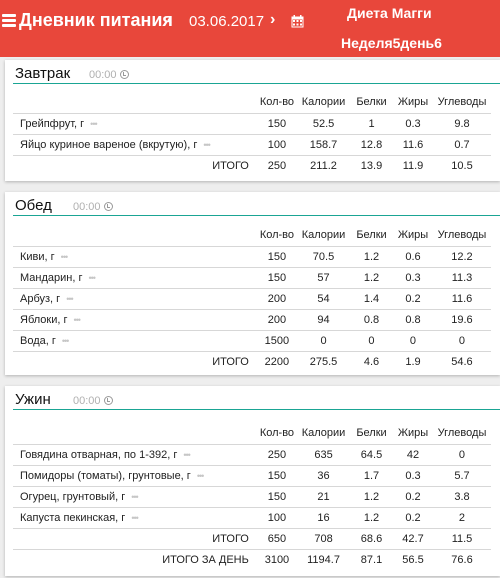 The image size is (500, 578). What do you see at coordinates (252, 256) in the screenshot?
I see `table-row: Киви, г ••• 150 70.5 1.2 0.6 12.2` at bounding box center [252, 256].